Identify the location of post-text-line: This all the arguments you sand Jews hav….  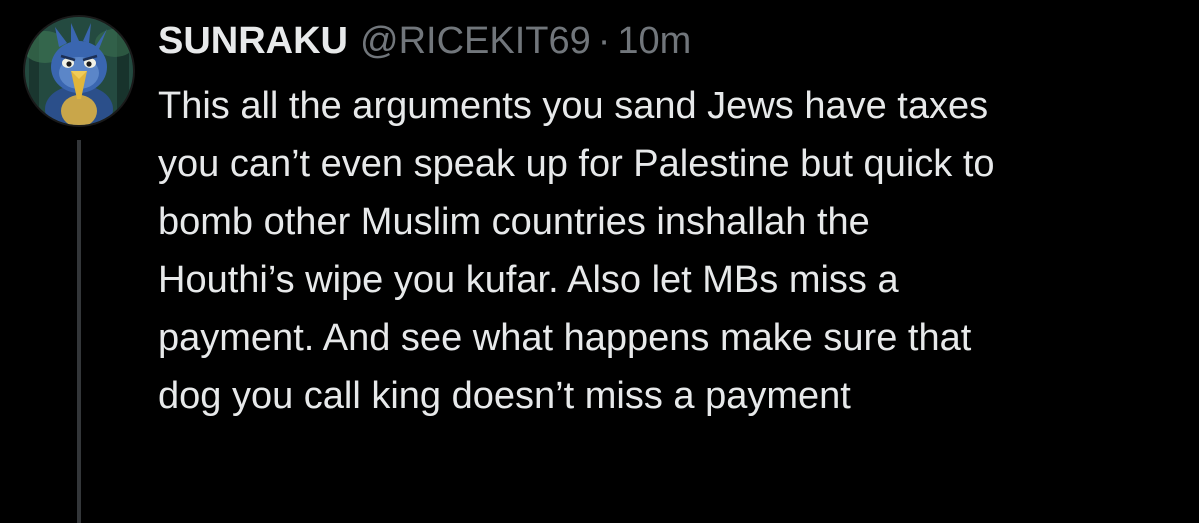
(573, 106).